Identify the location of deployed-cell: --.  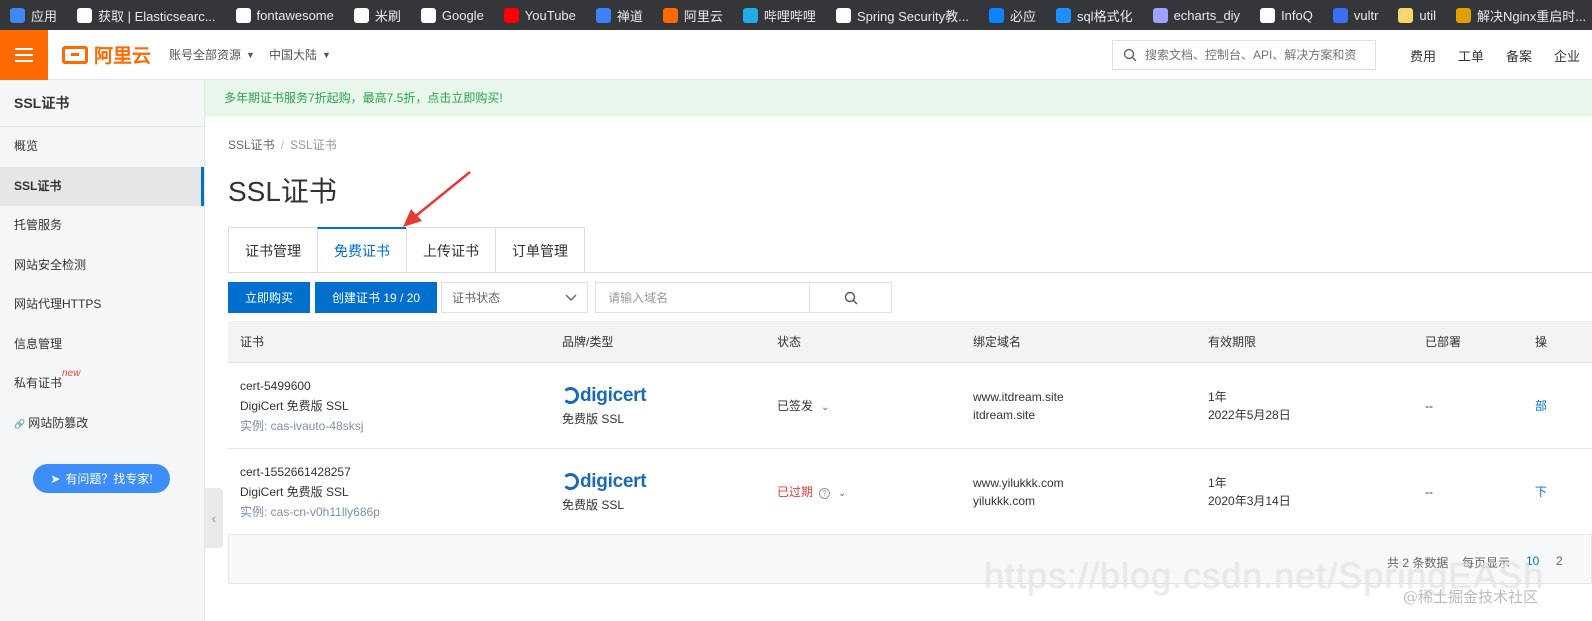
(1429, 491).